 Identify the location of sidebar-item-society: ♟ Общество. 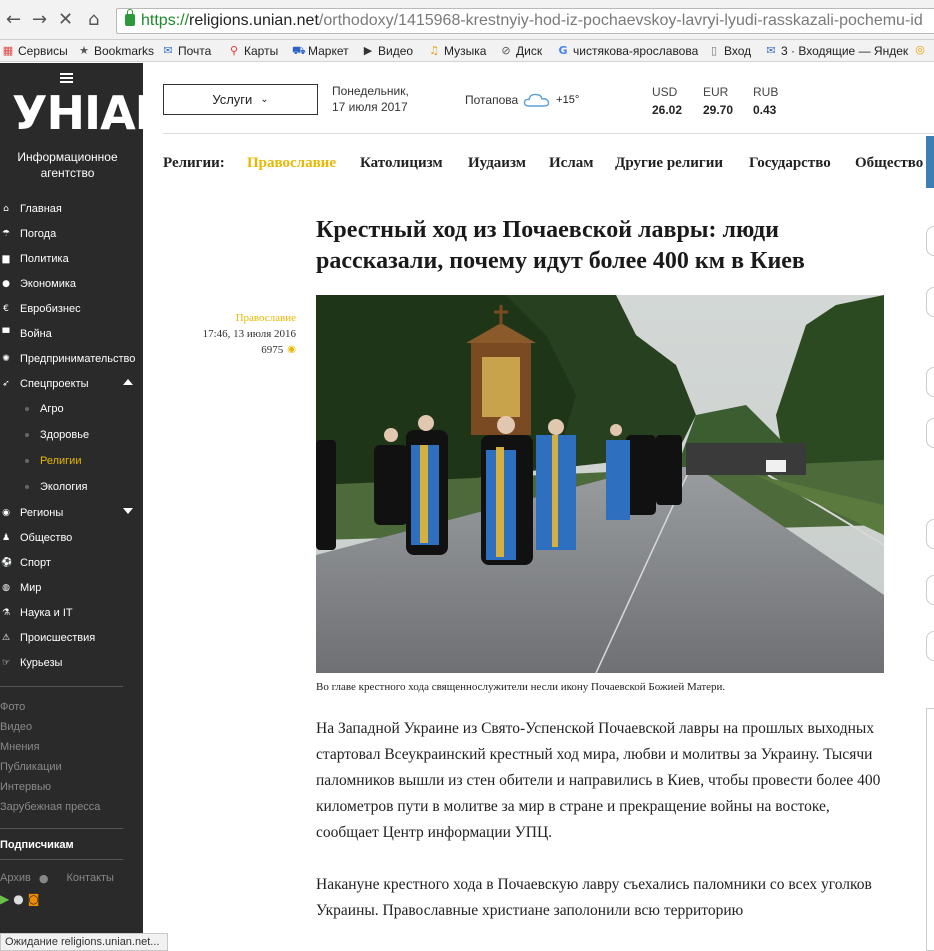
(71, 537).